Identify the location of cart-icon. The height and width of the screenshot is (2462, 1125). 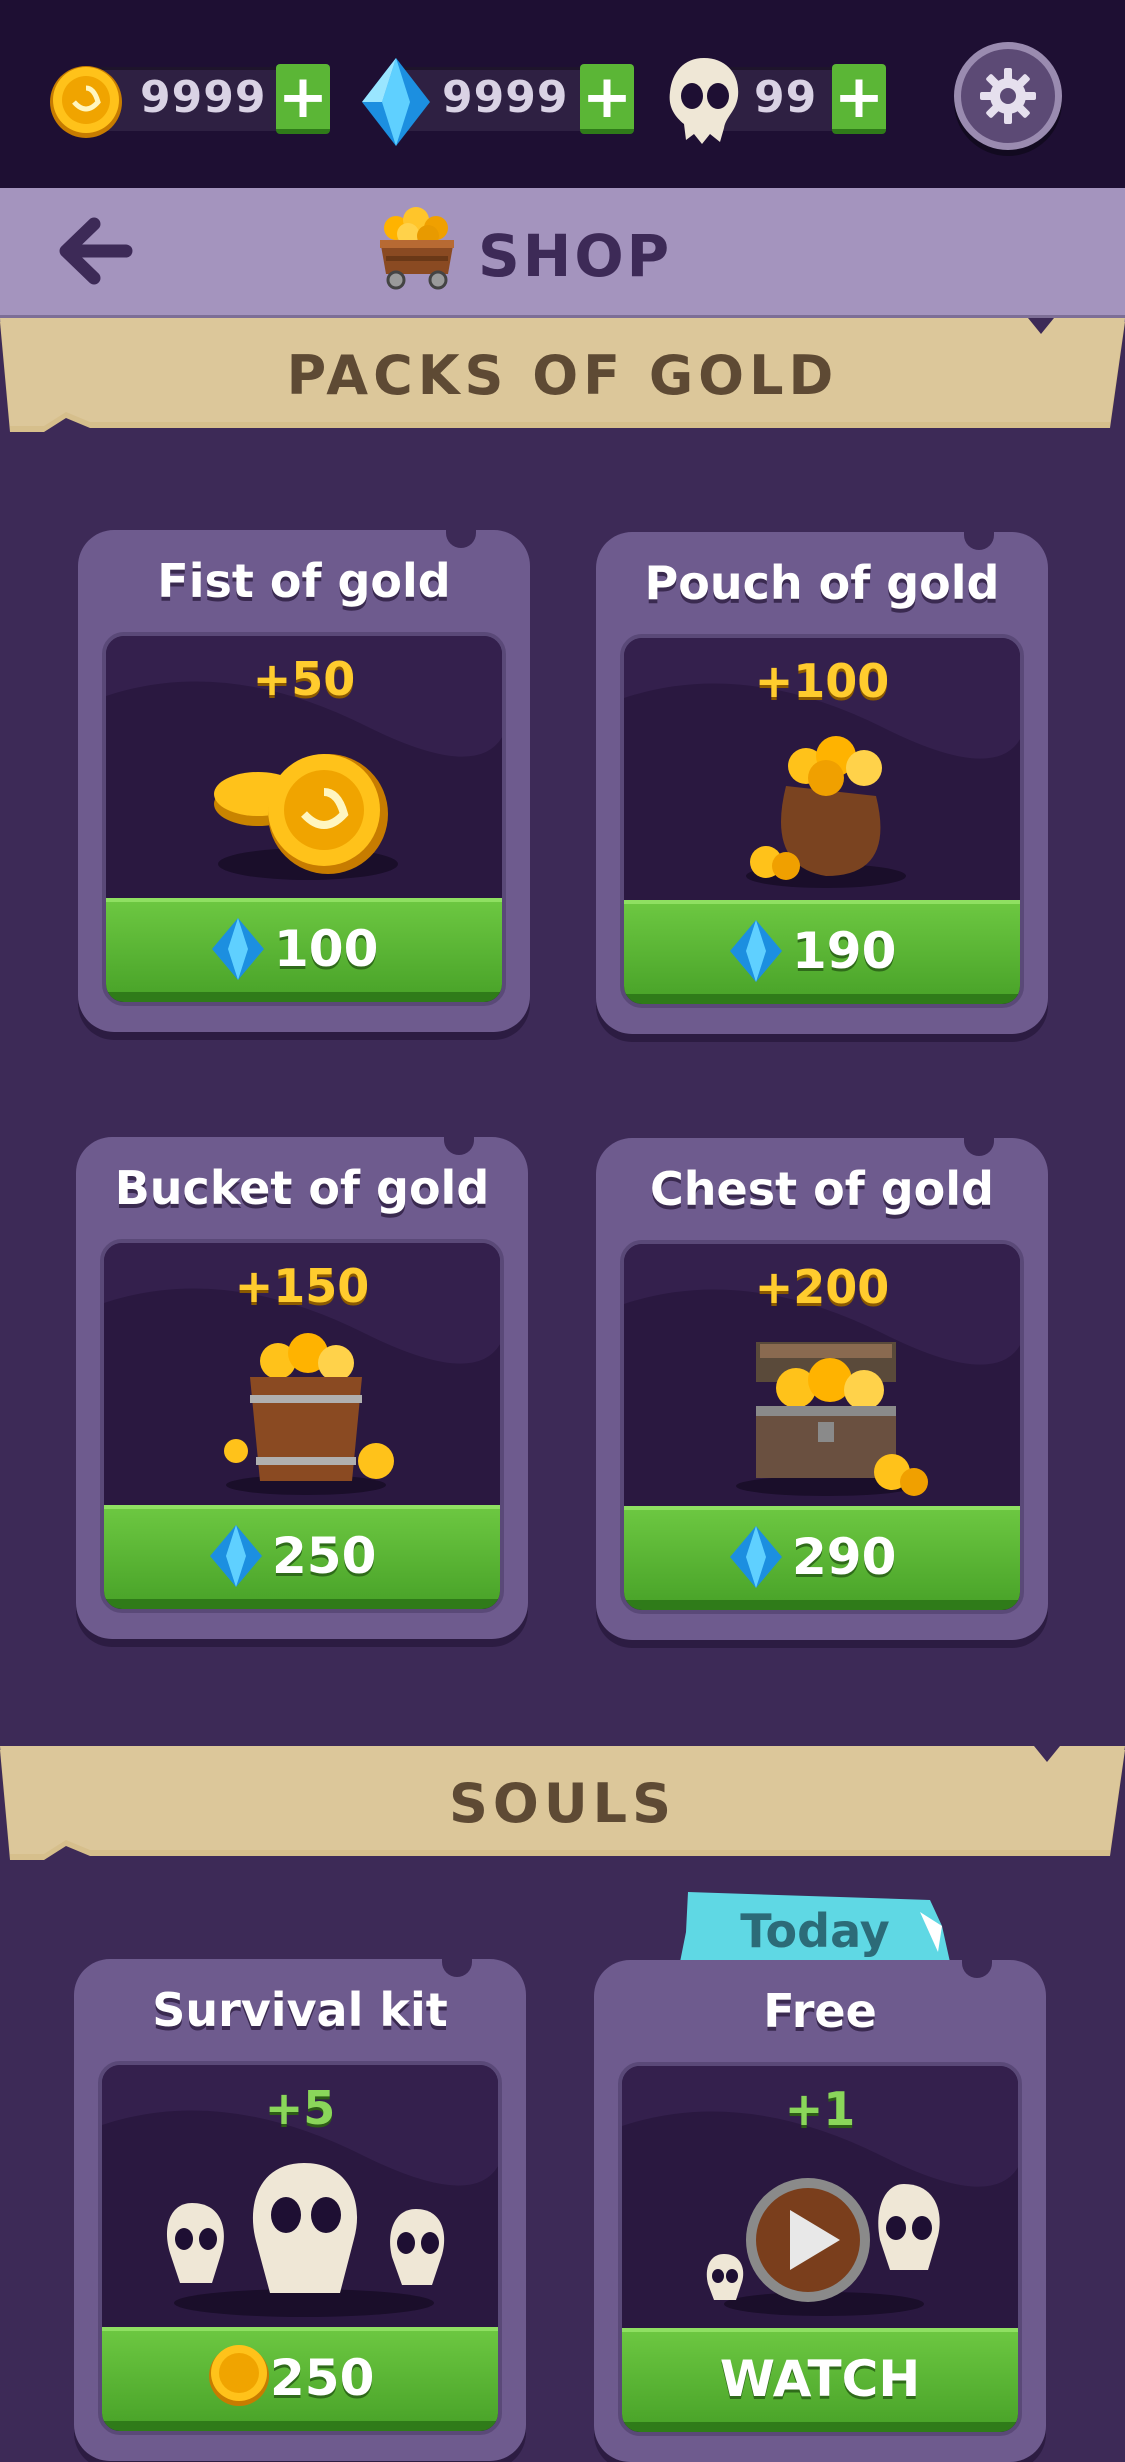
(417, 248).